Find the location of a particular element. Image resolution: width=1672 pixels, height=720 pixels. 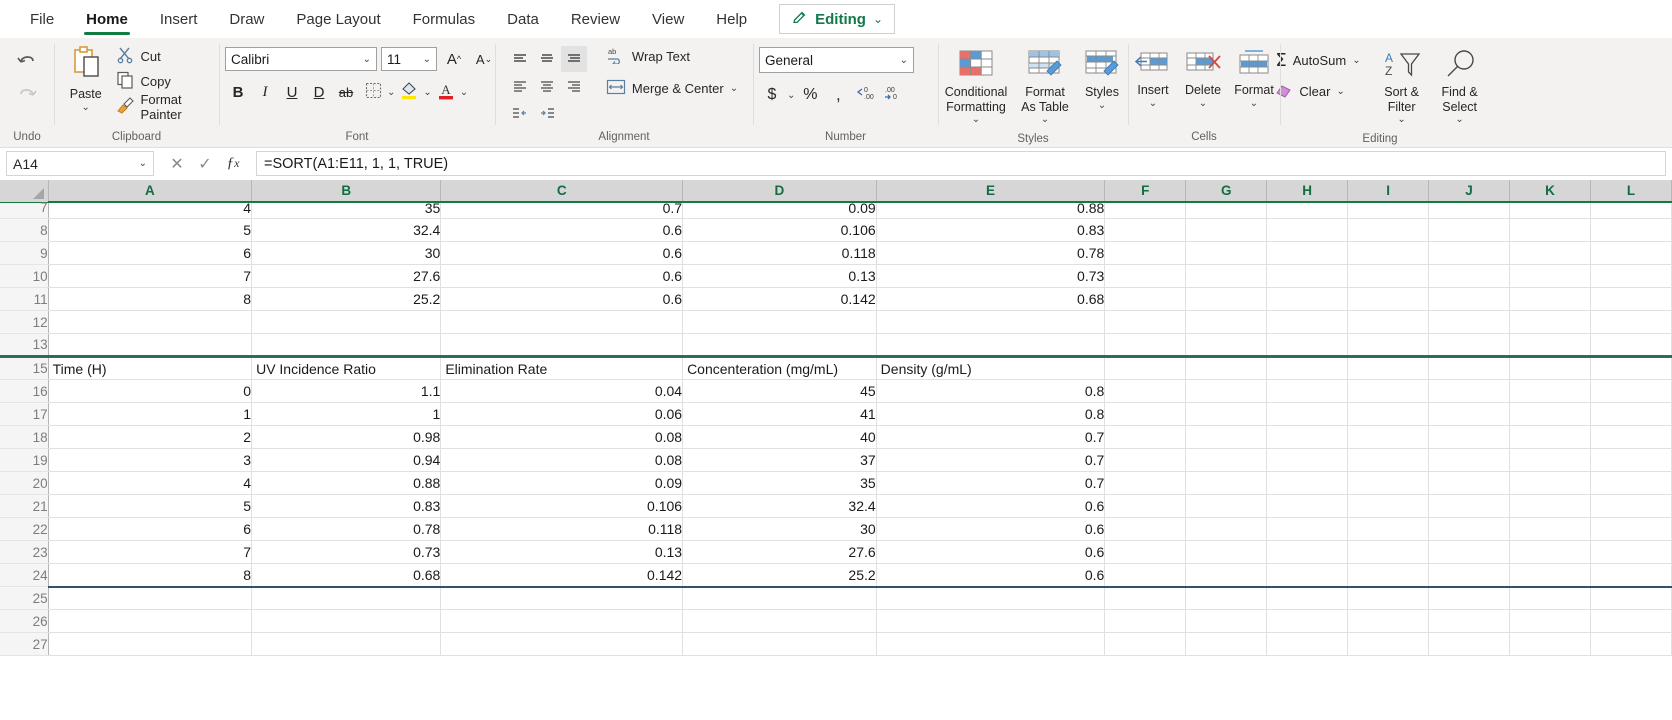

row-header: 20 is located at coordinates (24, 483).